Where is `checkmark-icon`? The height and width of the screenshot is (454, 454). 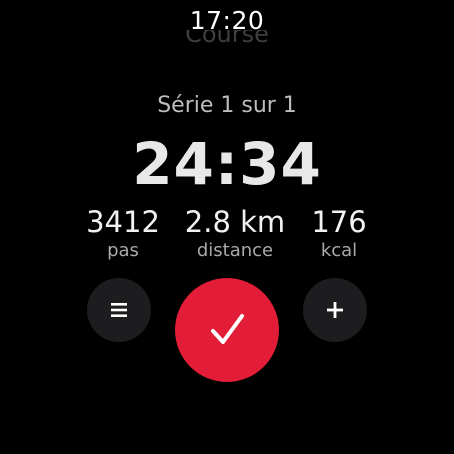 checkmark-icon is located at coordinates (227, 329).